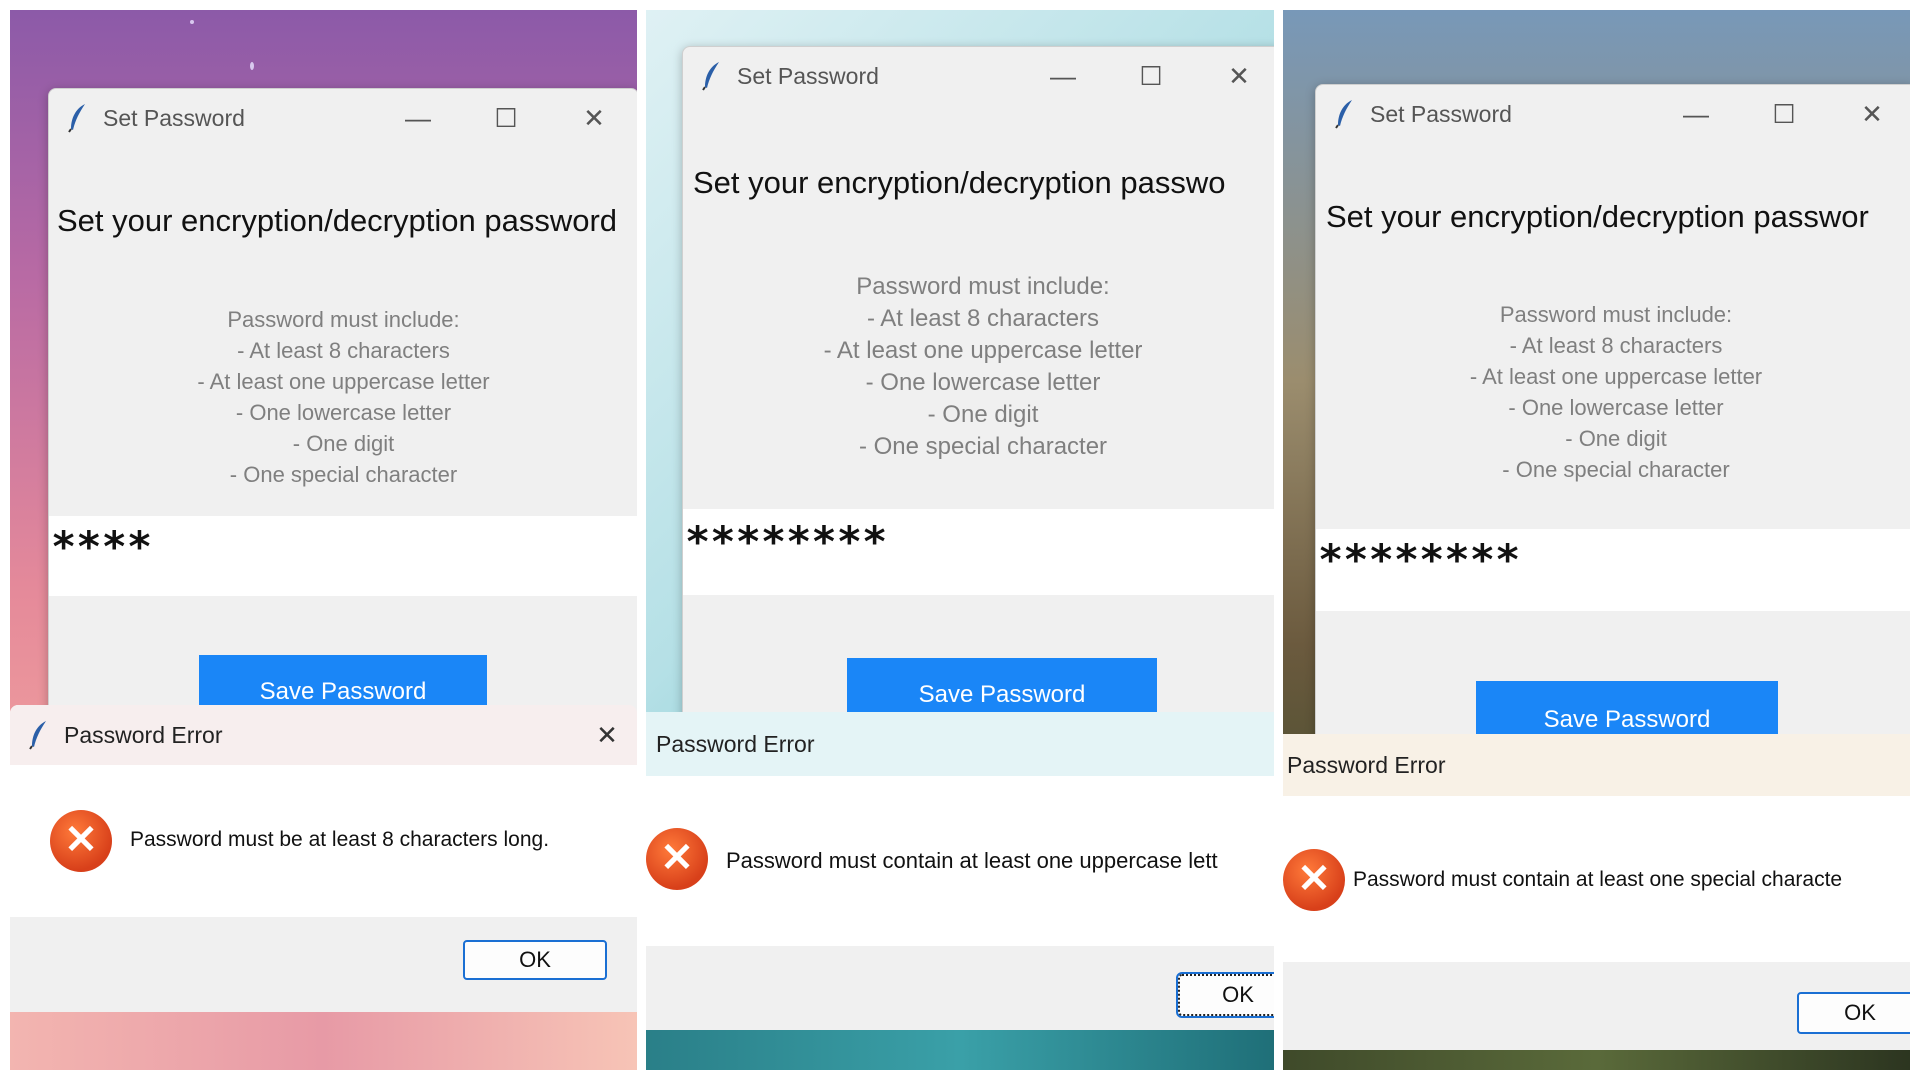 The width and height of the screenshot is (1920, 1080). What do you see at coordinates (337, 220) in the screenshot?
I see `page-heading: Set your encryption/decryption password` at bounding box center [337, 220].